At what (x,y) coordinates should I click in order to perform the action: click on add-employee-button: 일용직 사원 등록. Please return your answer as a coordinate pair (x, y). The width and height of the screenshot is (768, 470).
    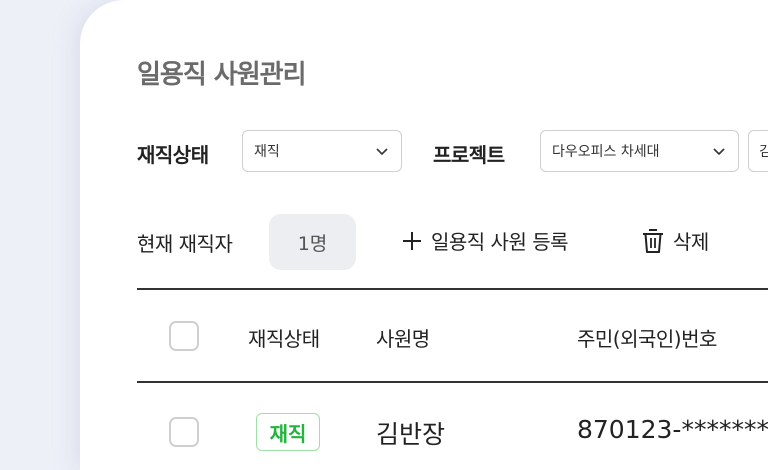
    Looking at the image, I should click on (485, 240).